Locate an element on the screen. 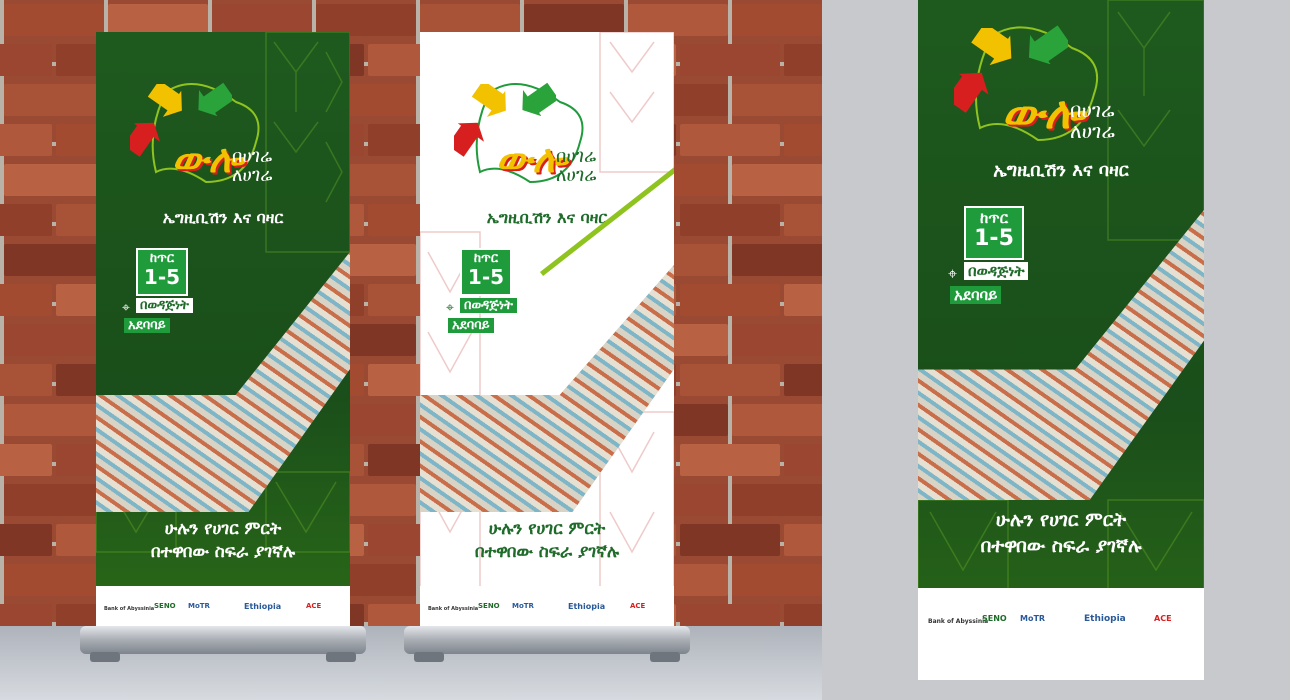 The height and width of the screenshot is (700, 1290). stand-foot-left-b is located at coordinates (341, 657).